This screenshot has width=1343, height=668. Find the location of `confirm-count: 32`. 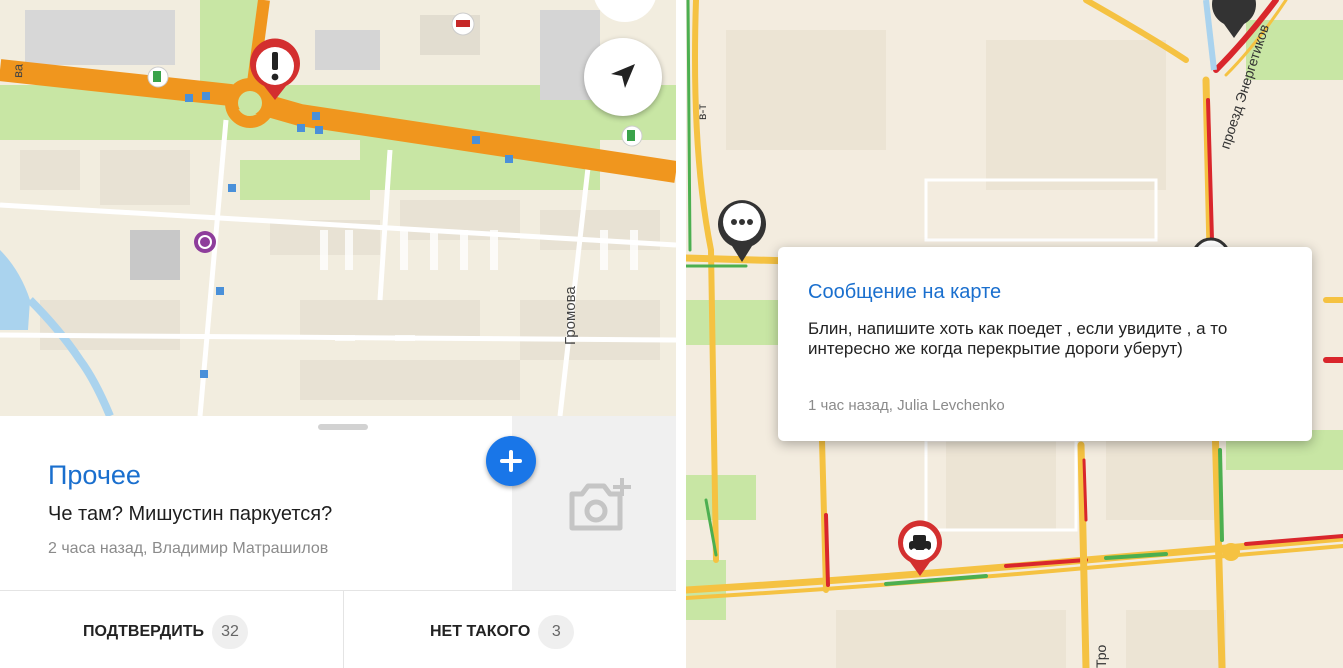

confirm-count: 32 is located at coordinates (229, 632).